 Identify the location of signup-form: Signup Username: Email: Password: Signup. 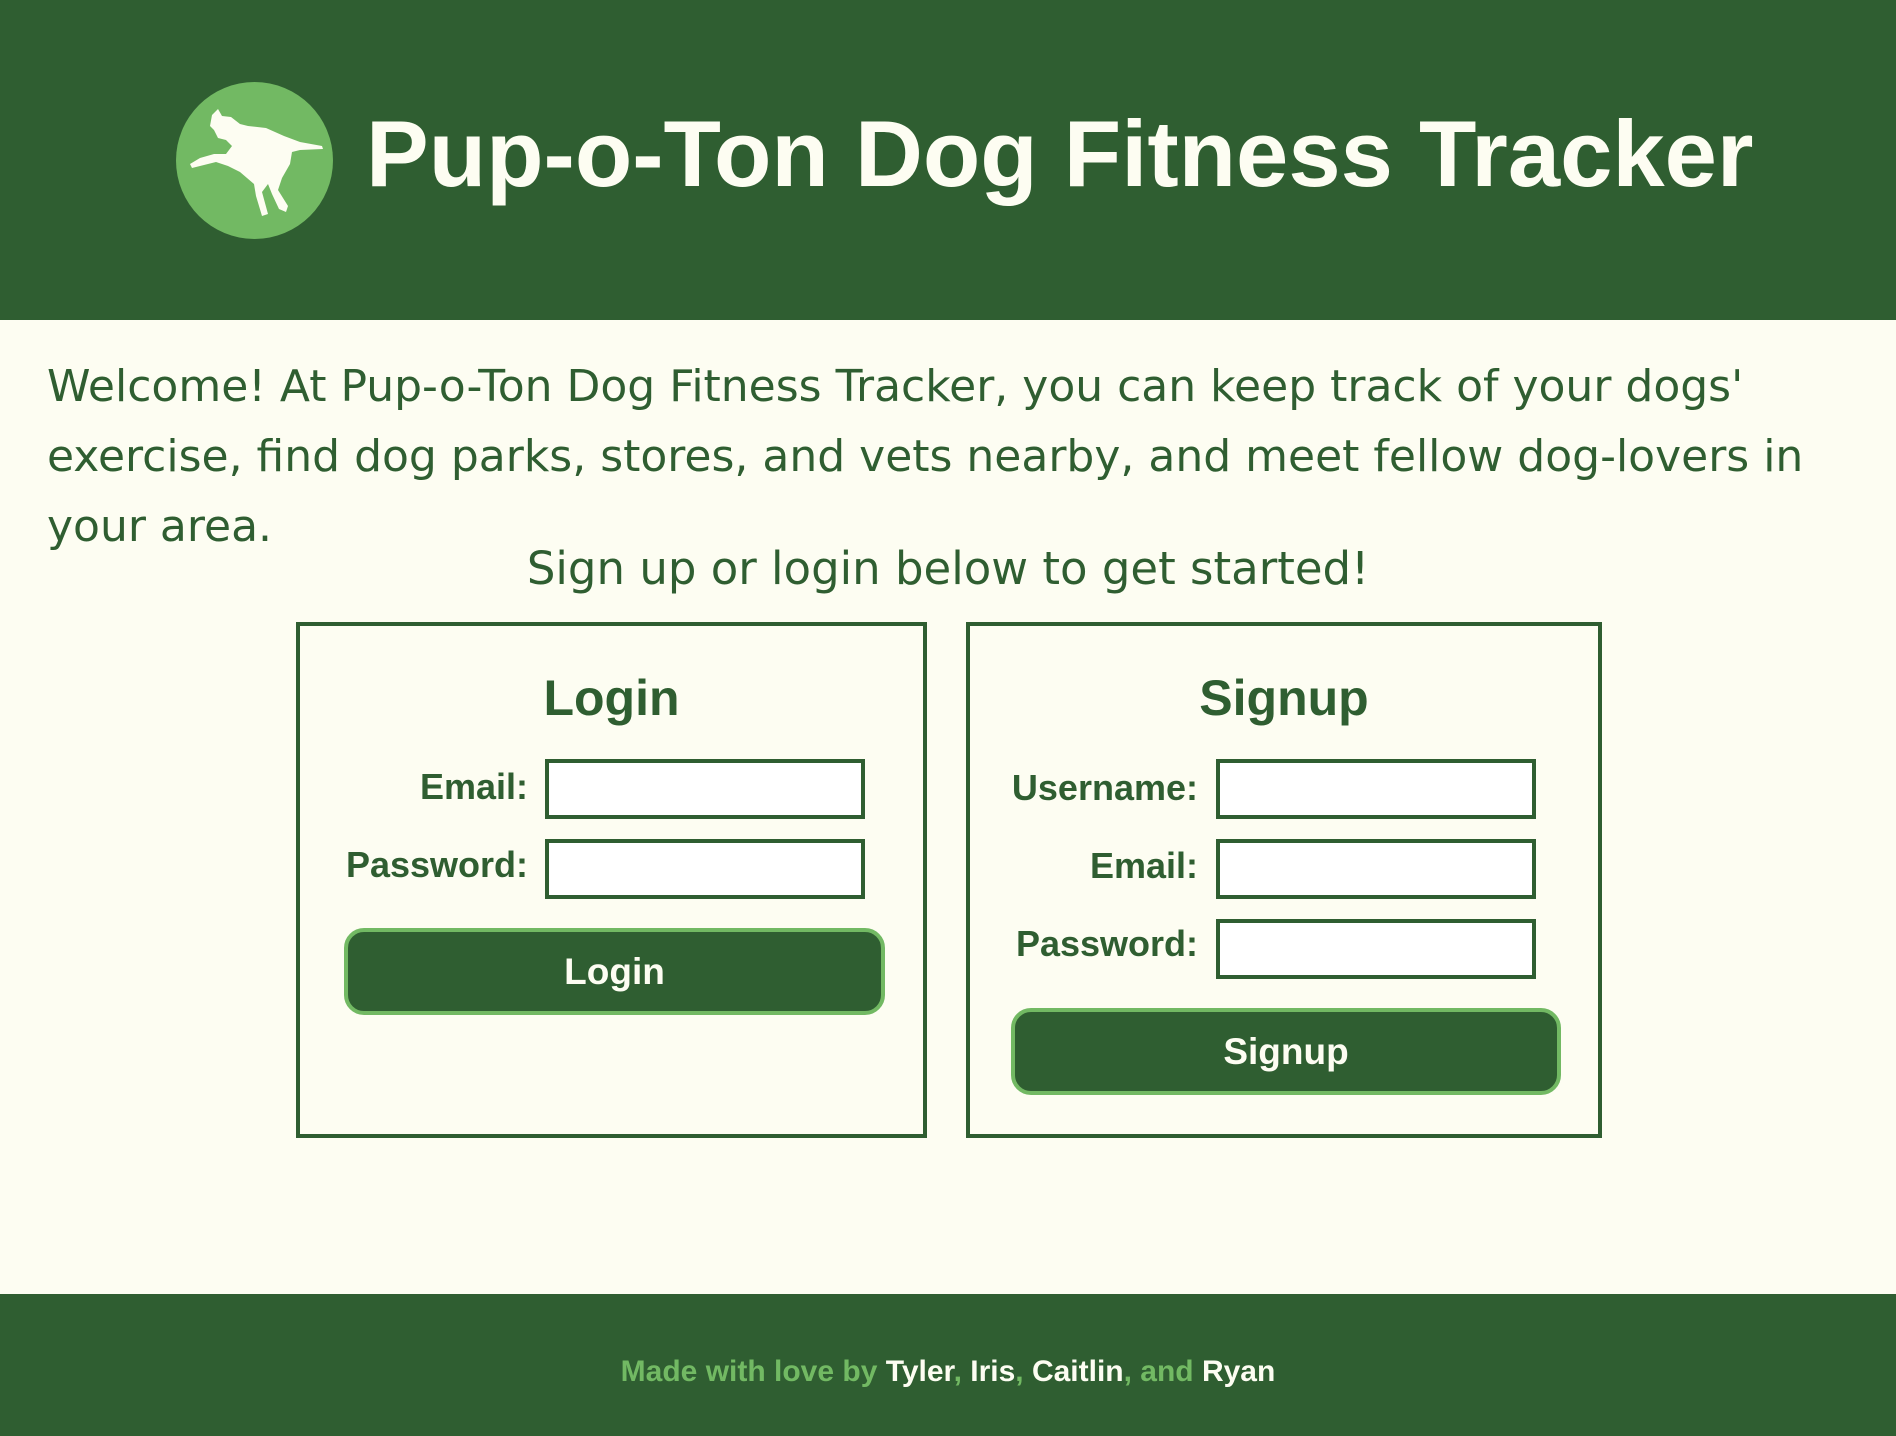
(1284, 880).